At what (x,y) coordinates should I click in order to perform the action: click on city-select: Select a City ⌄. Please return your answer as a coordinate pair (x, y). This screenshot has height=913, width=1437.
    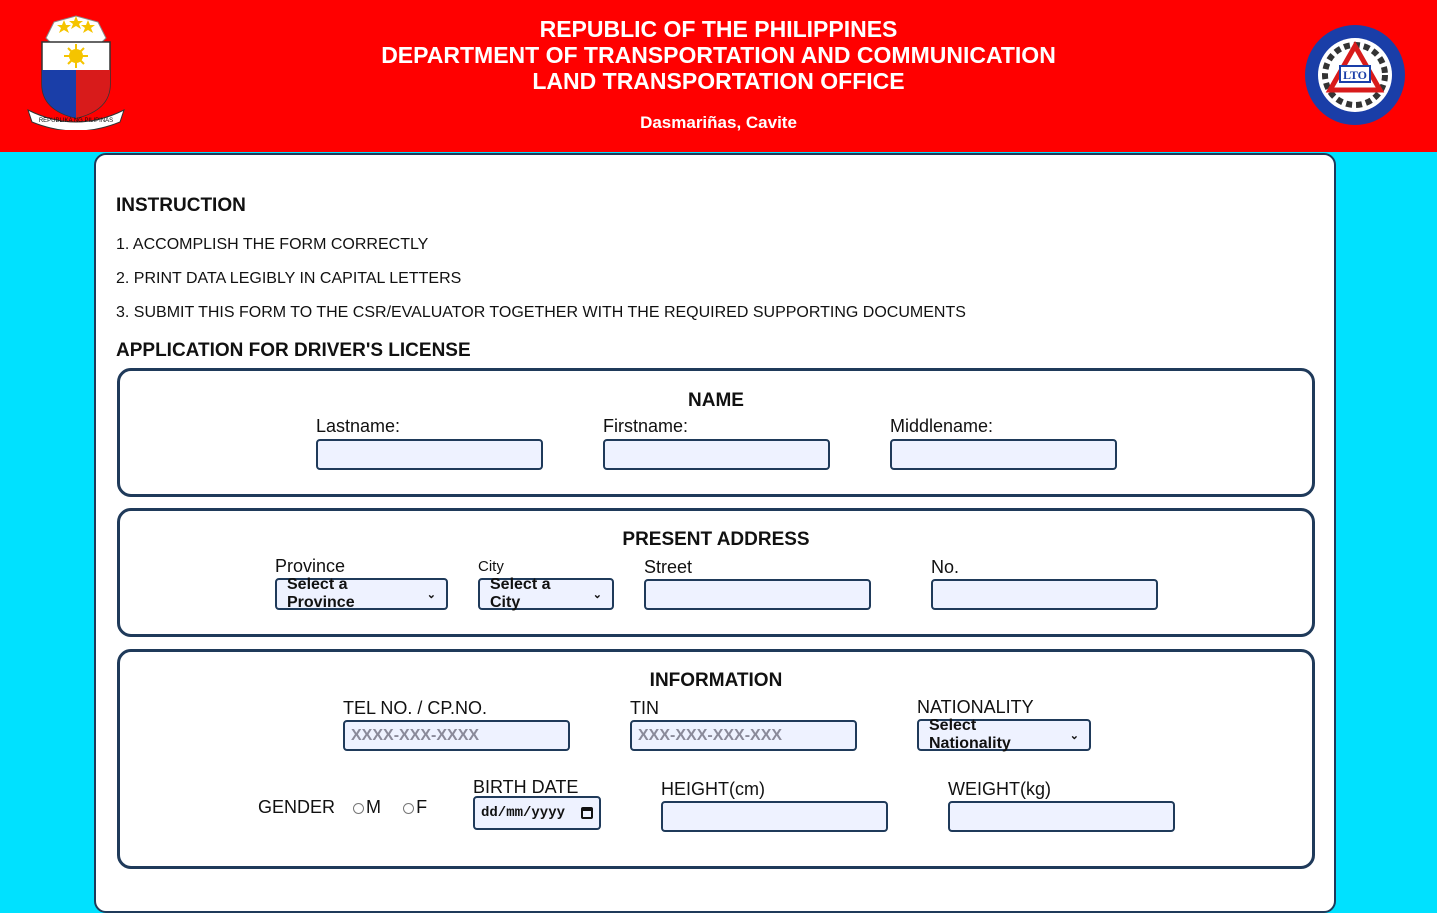
    Looking at the image, I should click on (546, 593).